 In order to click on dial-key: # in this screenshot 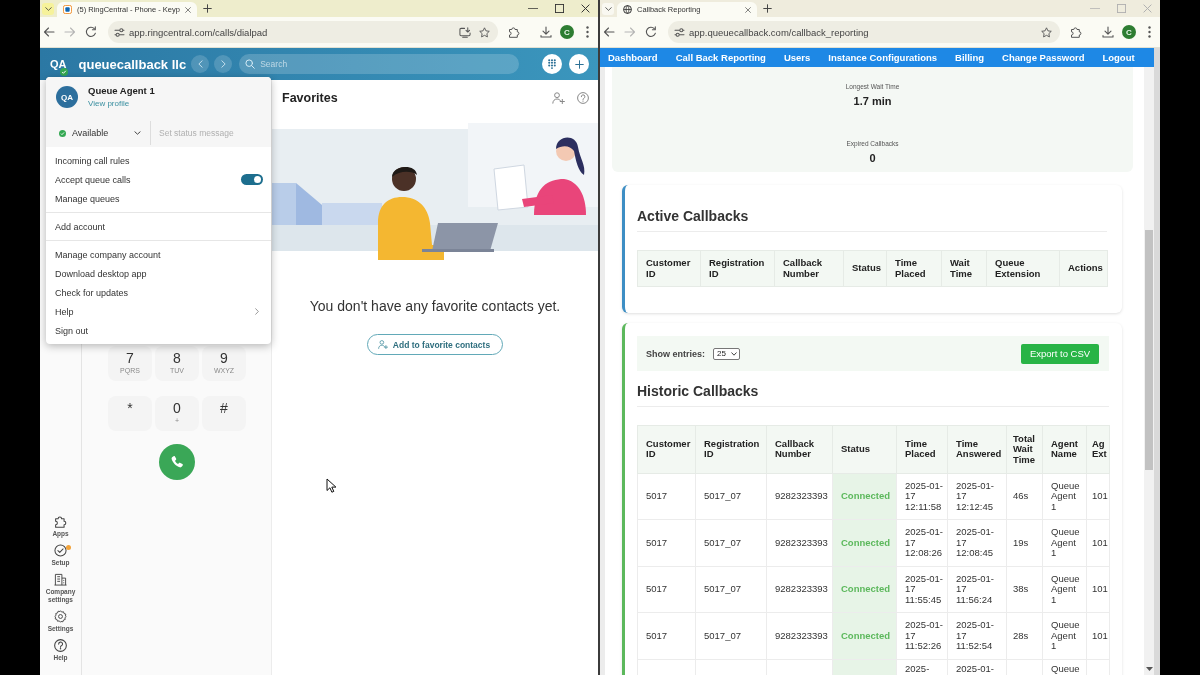, I will do `click(224, 413)`.